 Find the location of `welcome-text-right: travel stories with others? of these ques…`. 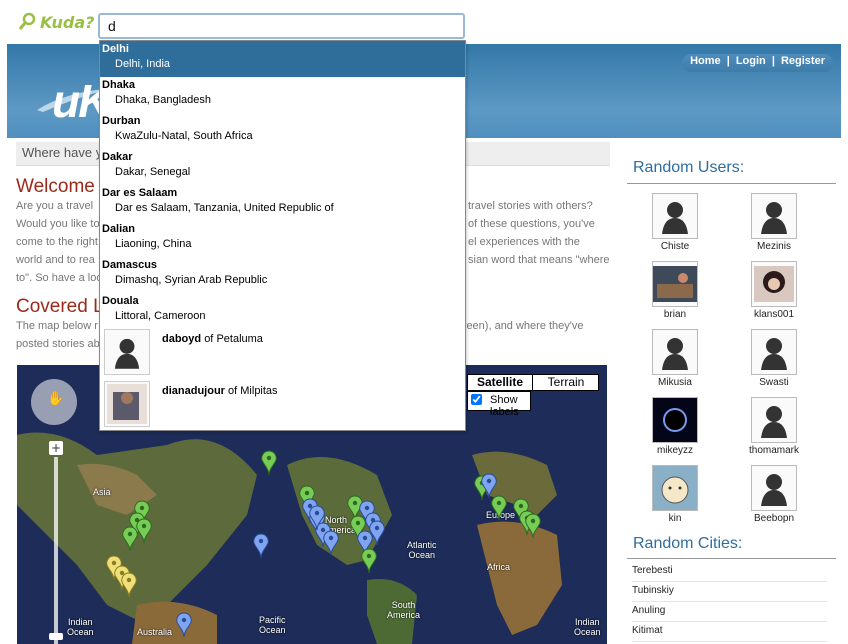

welcome-text-right: travel stories with others? of these ques… is located at coordinates (539, 233).